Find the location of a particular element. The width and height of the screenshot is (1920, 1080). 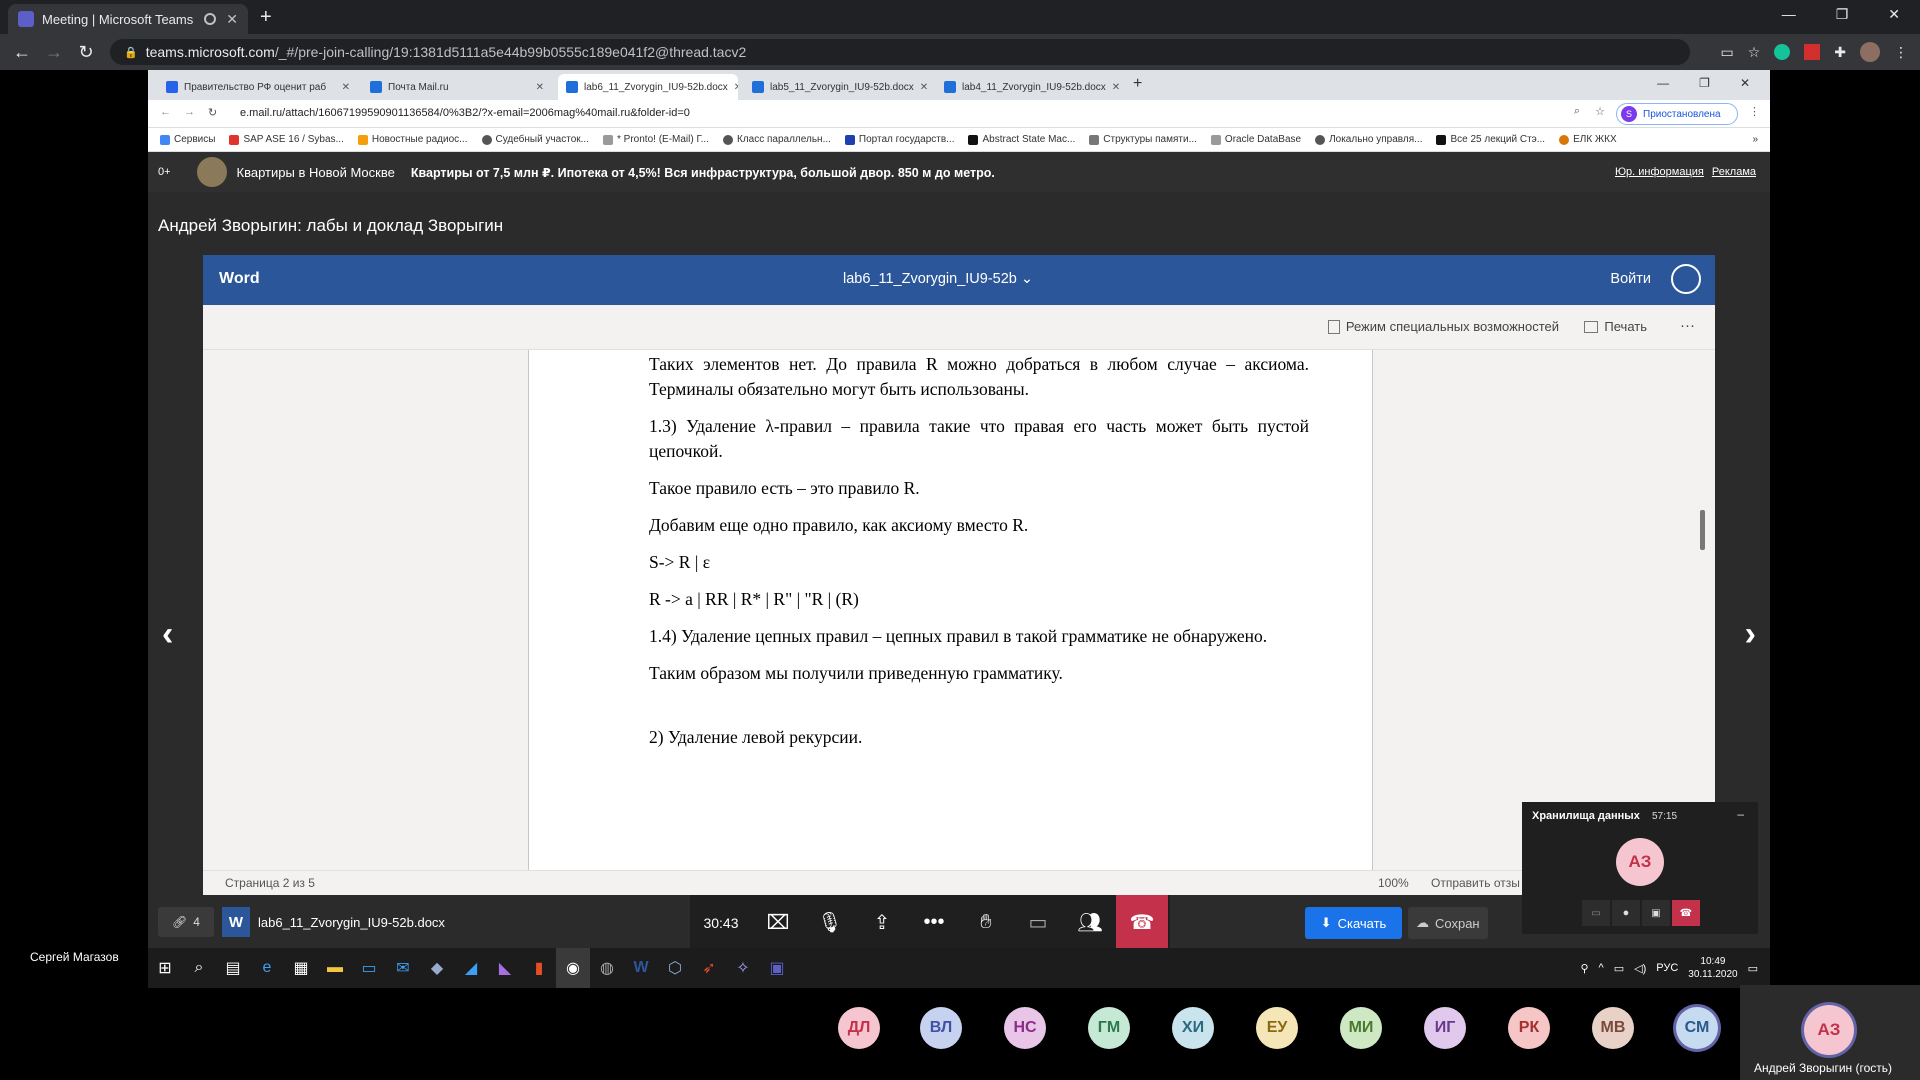

zoom-icon: ⌕ is located at coordinates (1577, 111).